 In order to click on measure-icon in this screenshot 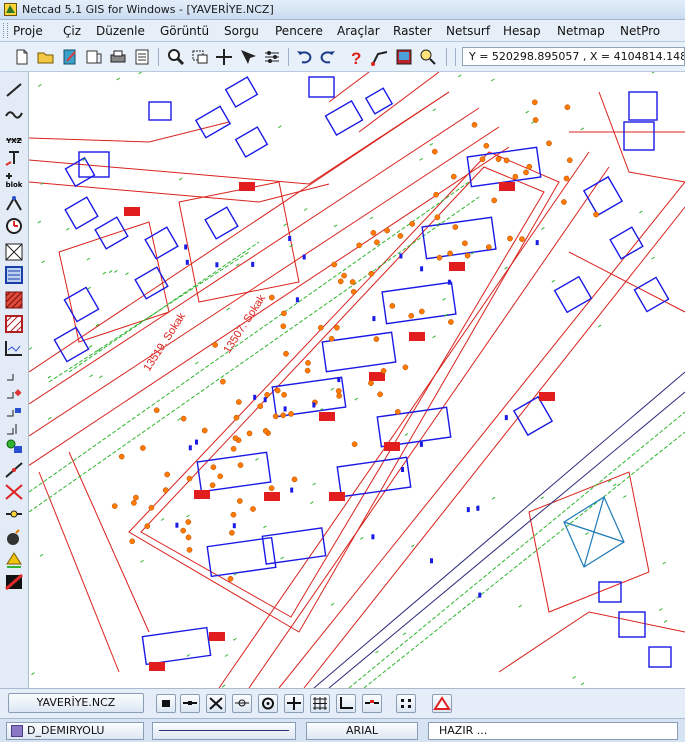, I will do `click(14, 514)`.